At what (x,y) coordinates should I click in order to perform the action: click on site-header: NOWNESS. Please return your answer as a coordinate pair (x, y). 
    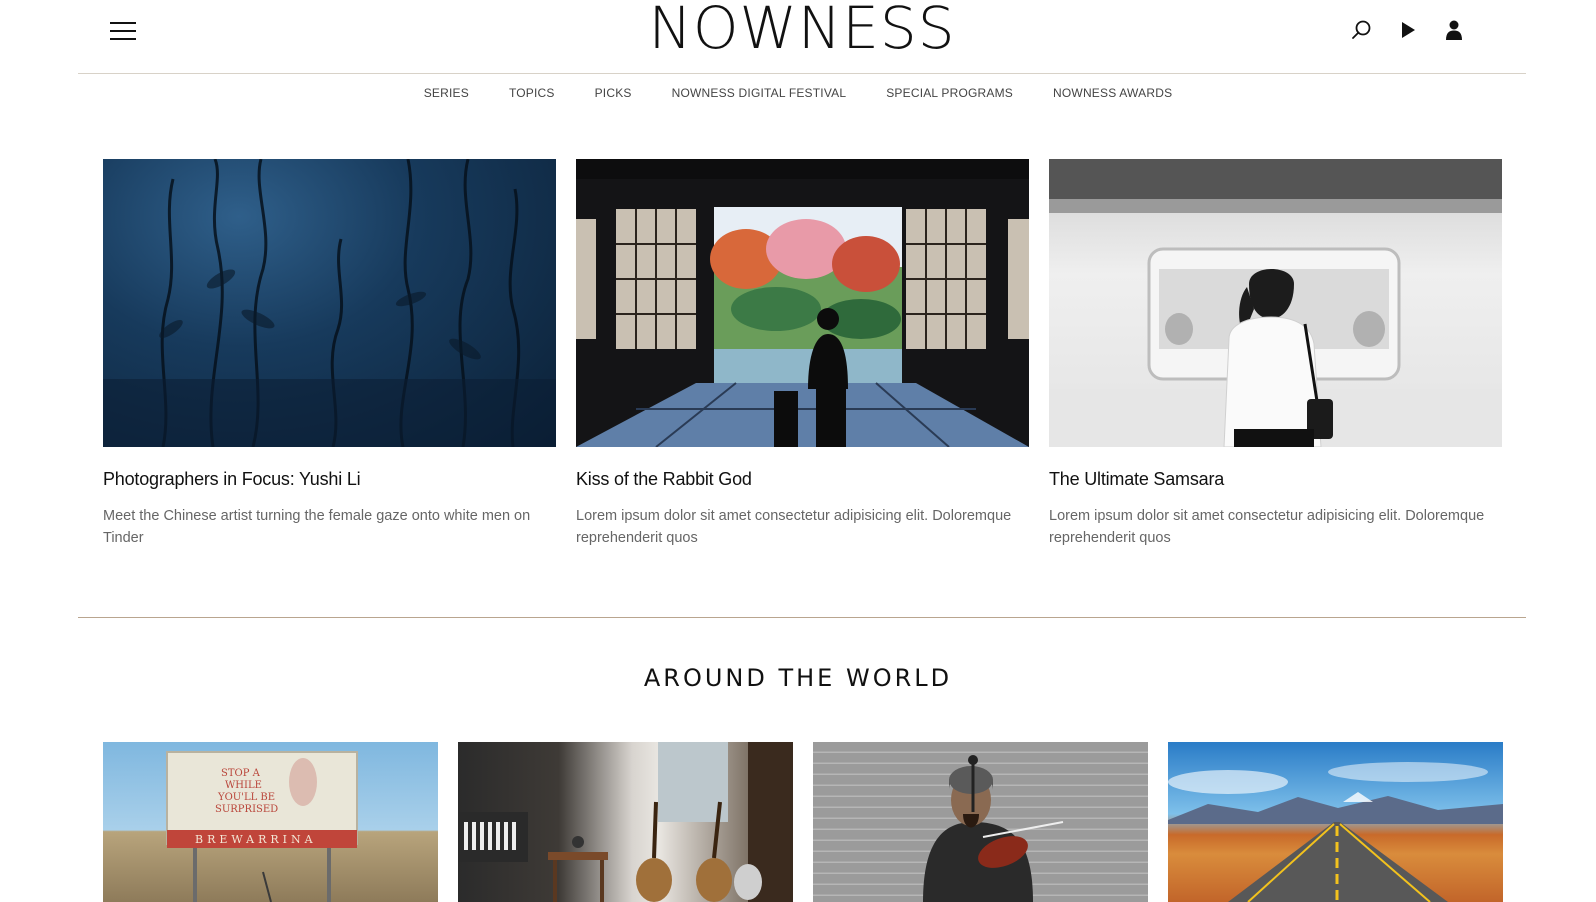
    Looking at the image, I should click on (802, 37).